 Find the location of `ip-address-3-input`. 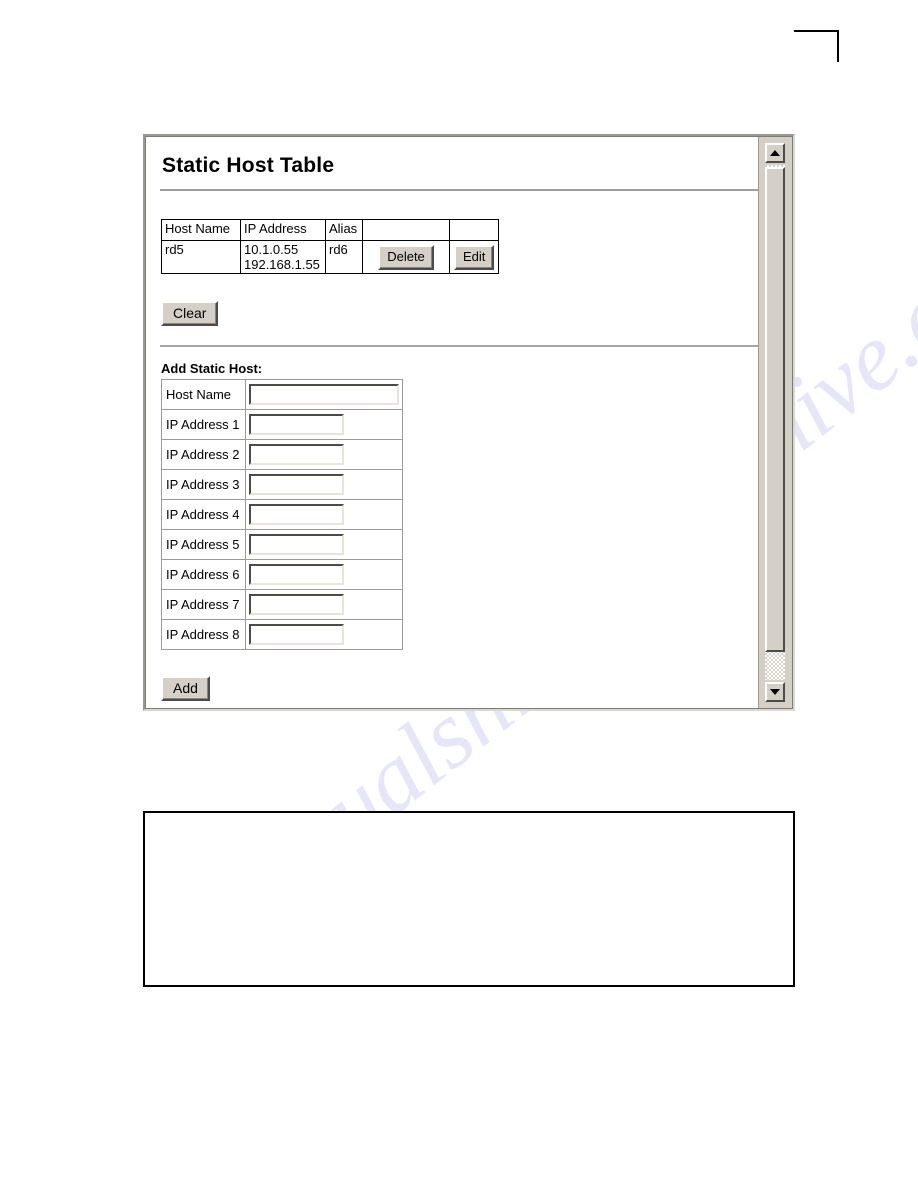

ip-address-3-input is located at coordinates (296, 484).